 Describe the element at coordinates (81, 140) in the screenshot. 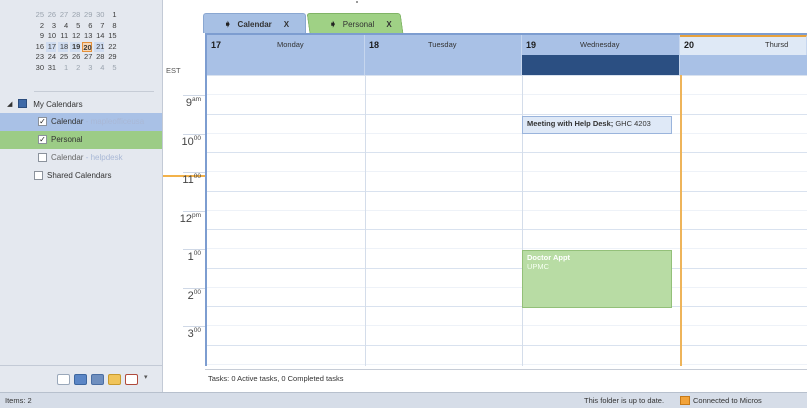

I see `calendar-item-personal: ✓ Personal` at that location.